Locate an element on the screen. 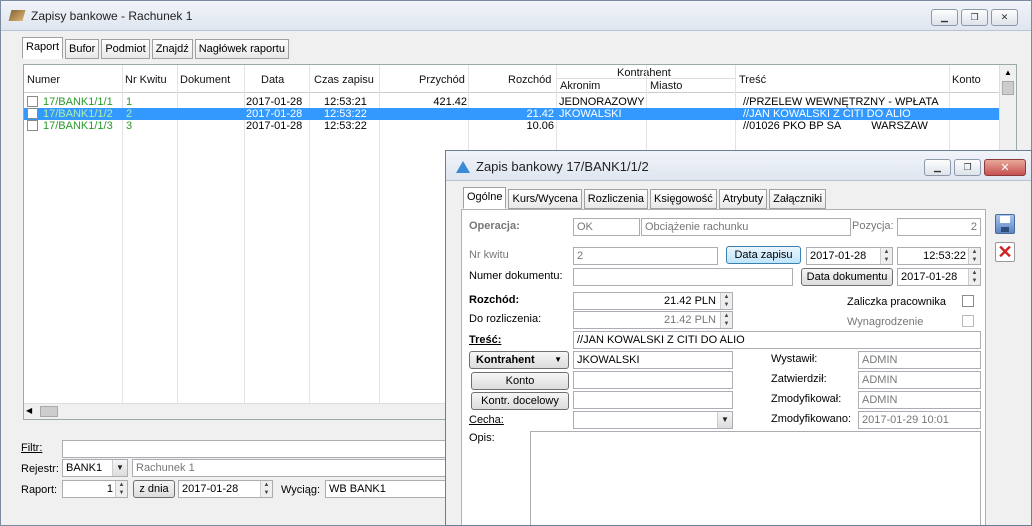  tab-ksiegowosc: Księgowość is located at coordinates (683, 199).